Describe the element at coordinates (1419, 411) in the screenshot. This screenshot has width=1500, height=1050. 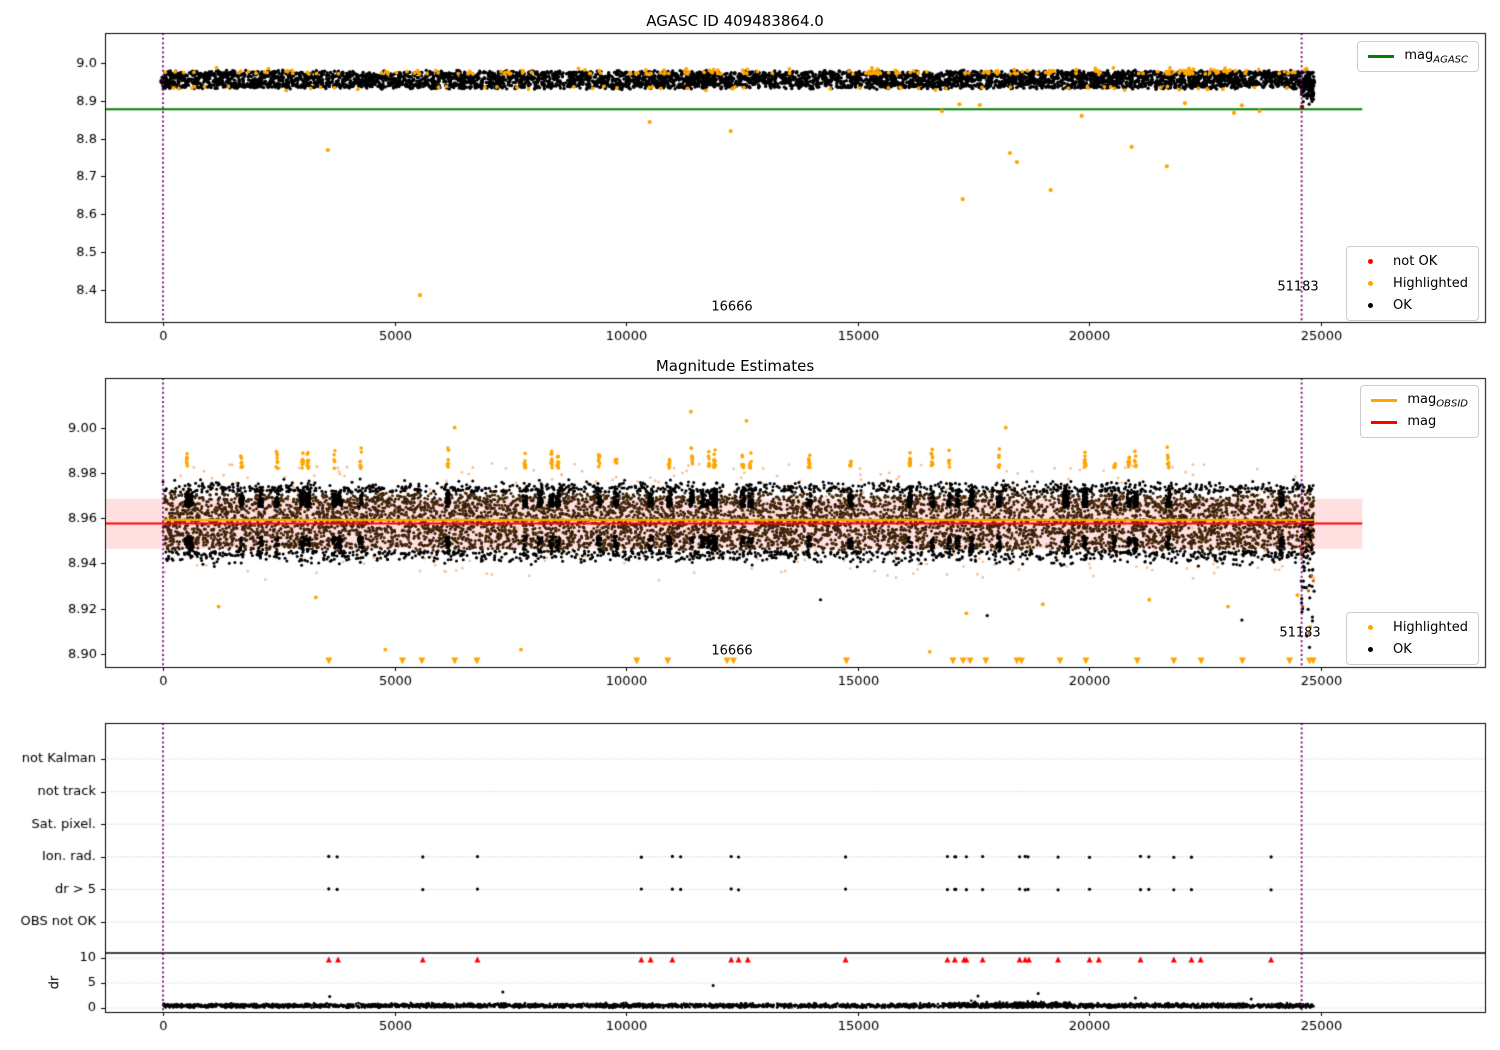
I see `legend-plot2-lines: magOBSID mag` at that location.